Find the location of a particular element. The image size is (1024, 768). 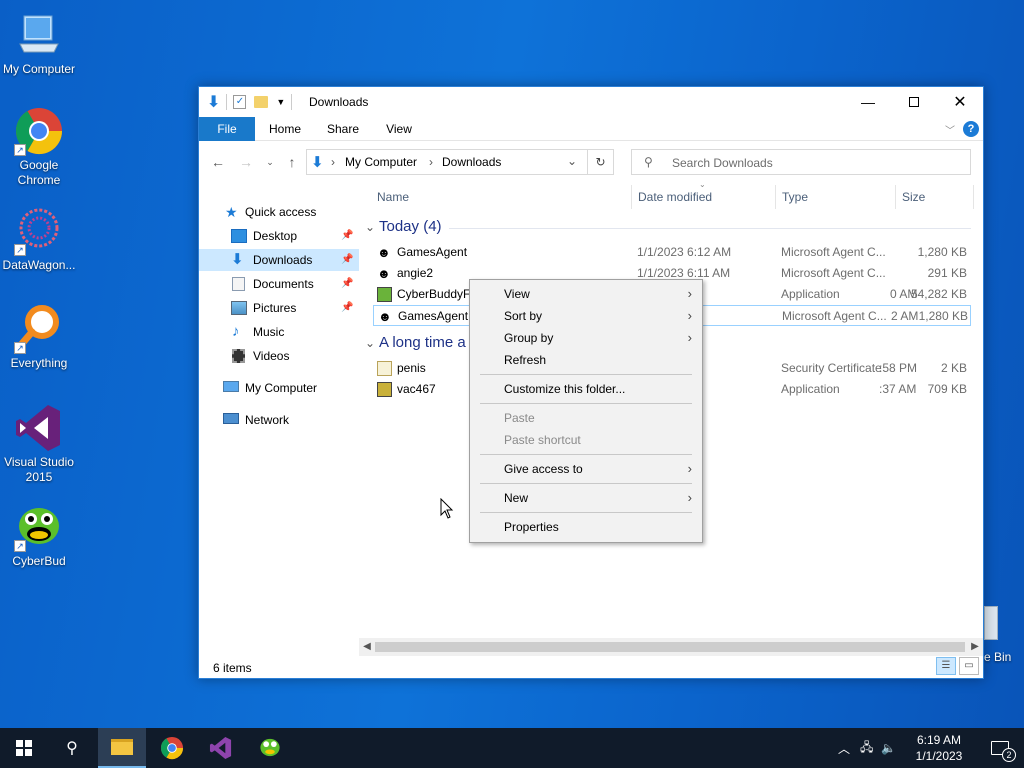

scroll-right-arrow-icon: ▶ is located at coordinates (975, 647).